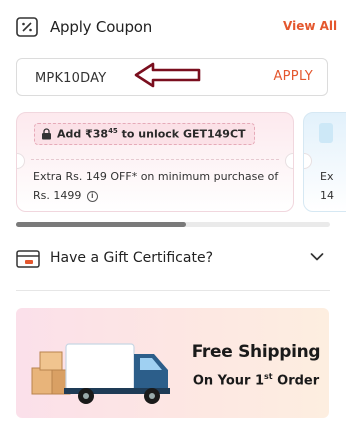  What do you see at coordinates (268, 376) in the screenshot?
I see `subtitle-superscript: st` at bounding box center [268, 376].